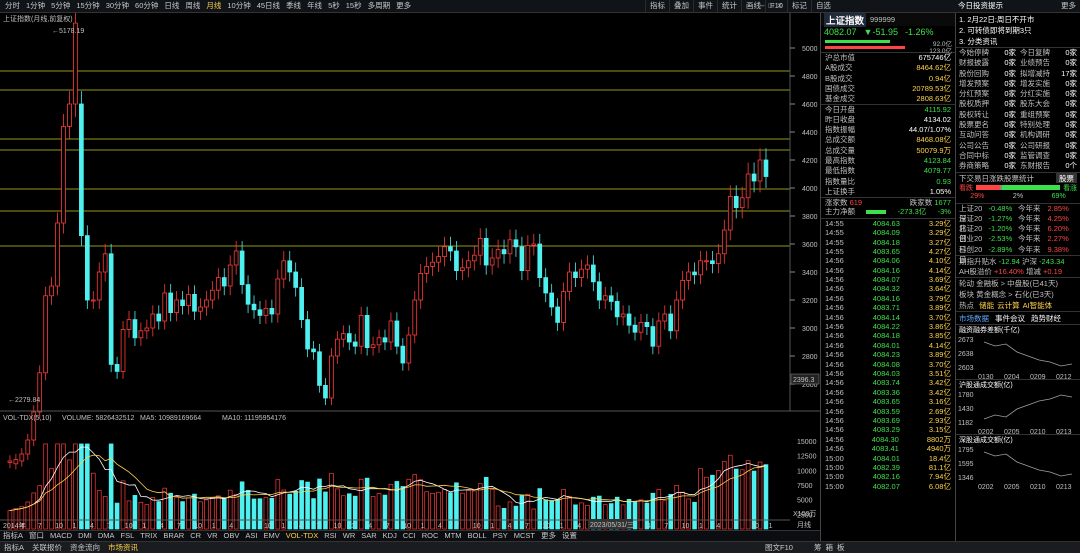  Describe the element at coordinates (192, 6) in the screenshot. I see `period-tab-7: 周线` at that location.